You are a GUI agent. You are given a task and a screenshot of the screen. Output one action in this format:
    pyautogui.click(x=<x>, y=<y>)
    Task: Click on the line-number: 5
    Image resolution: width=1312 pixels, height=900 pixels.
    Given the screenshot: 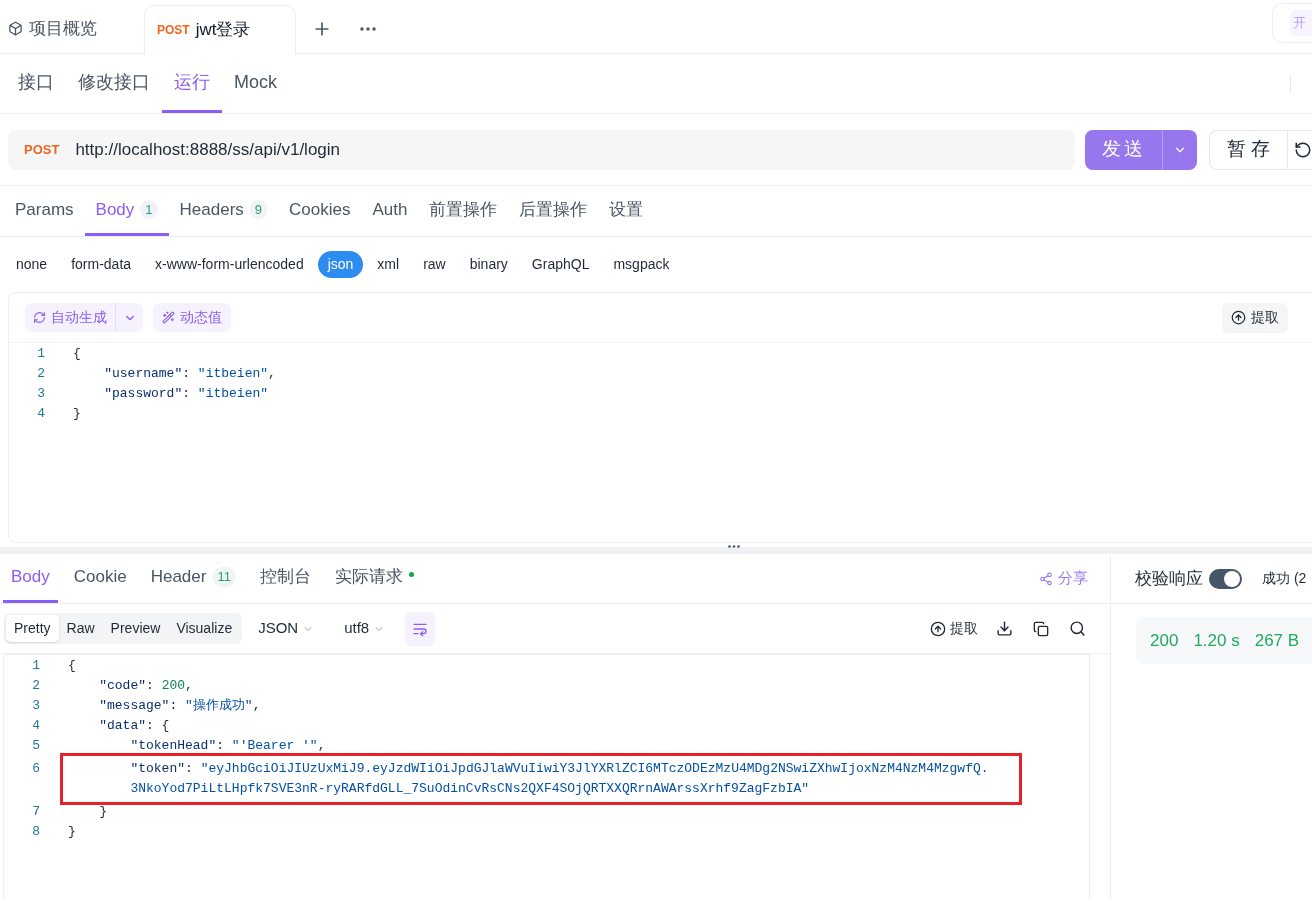 What is the action you would take?
    pyautogui.click(x=36, y=746)
    